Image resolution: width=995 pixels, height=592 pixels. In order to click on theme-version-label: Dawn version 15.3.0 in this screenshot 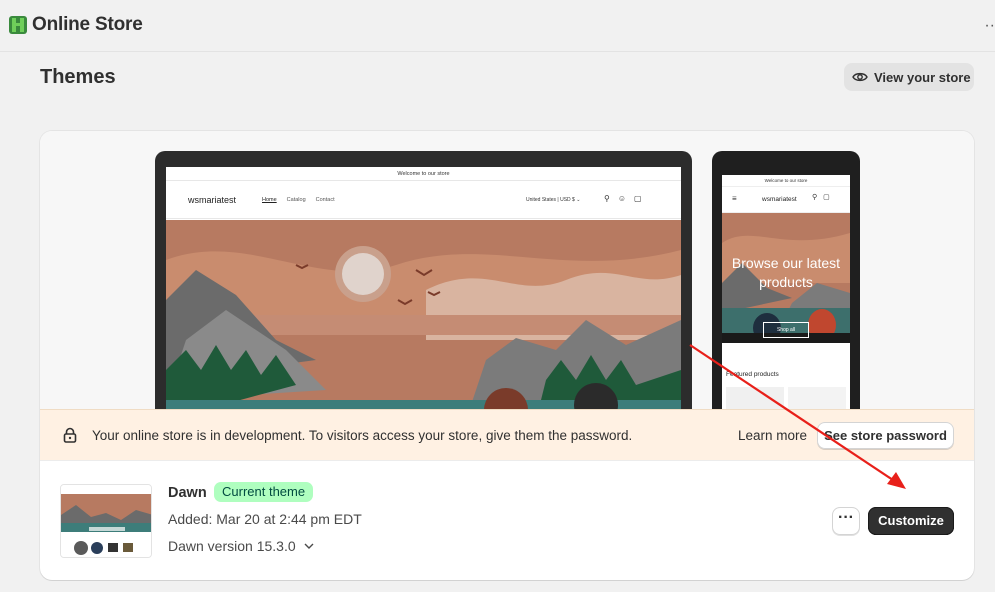, I will do `click(232, 546)`.